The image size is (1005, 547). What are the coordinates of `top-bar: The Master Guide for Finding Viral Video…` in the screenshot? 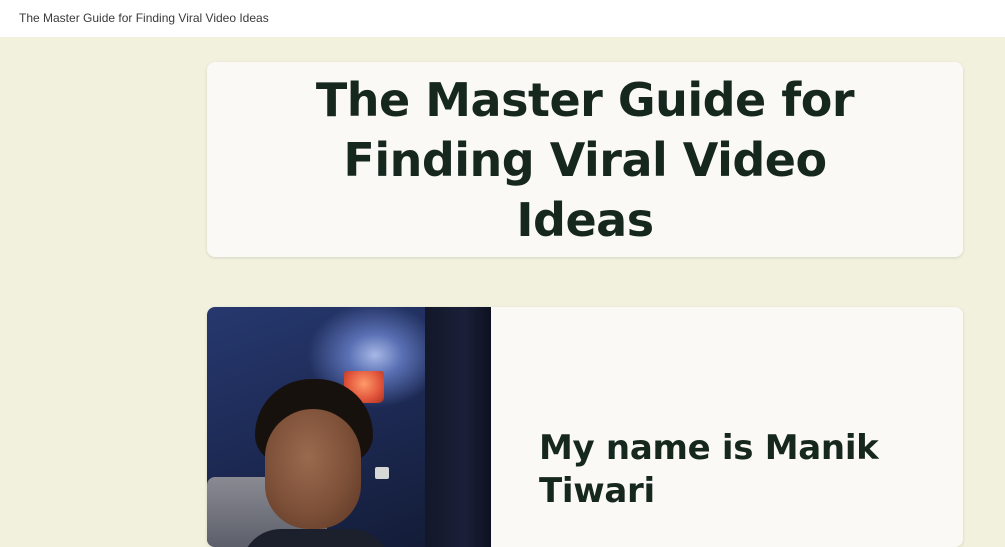 It's located at (502, 18).